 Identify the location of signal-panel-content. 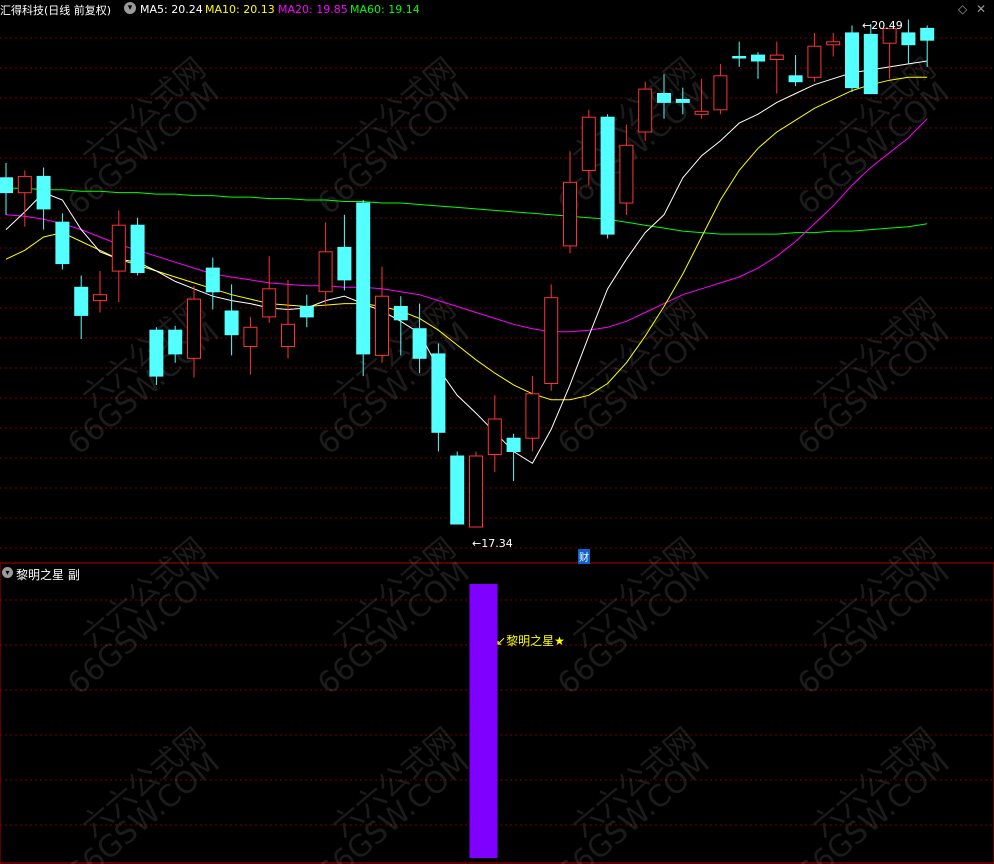
(483, 721).